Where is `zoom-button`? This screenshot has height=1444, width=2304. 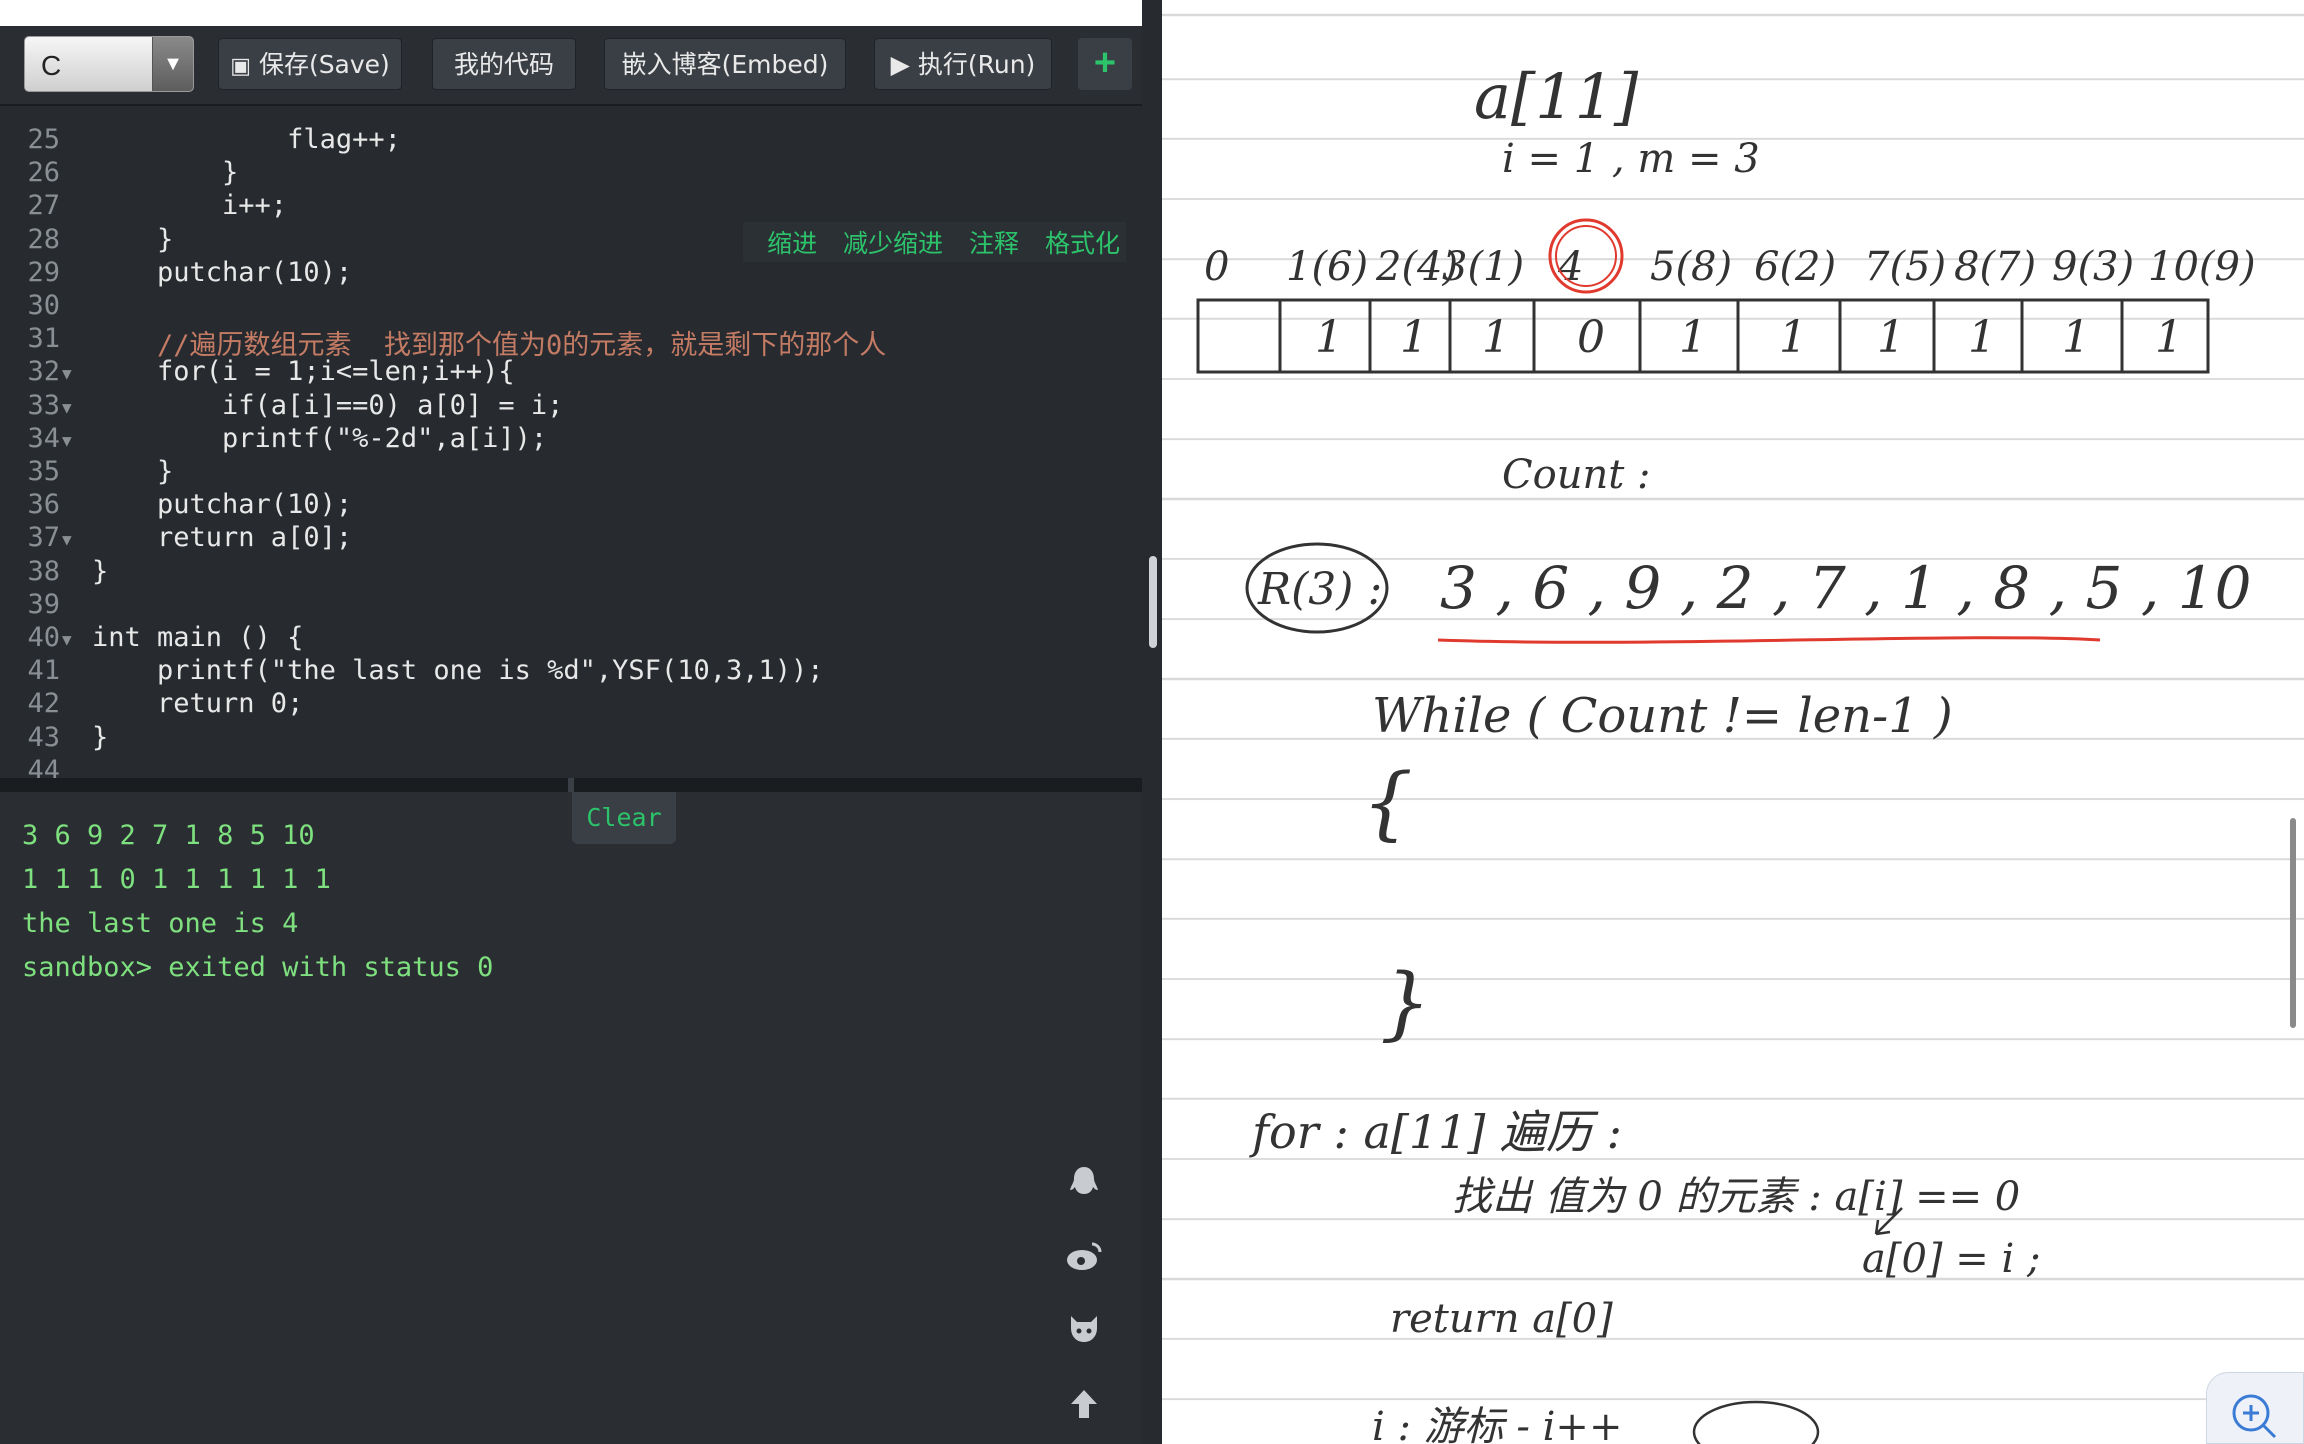 zoom-button is located at coordinates (2255, 1408).